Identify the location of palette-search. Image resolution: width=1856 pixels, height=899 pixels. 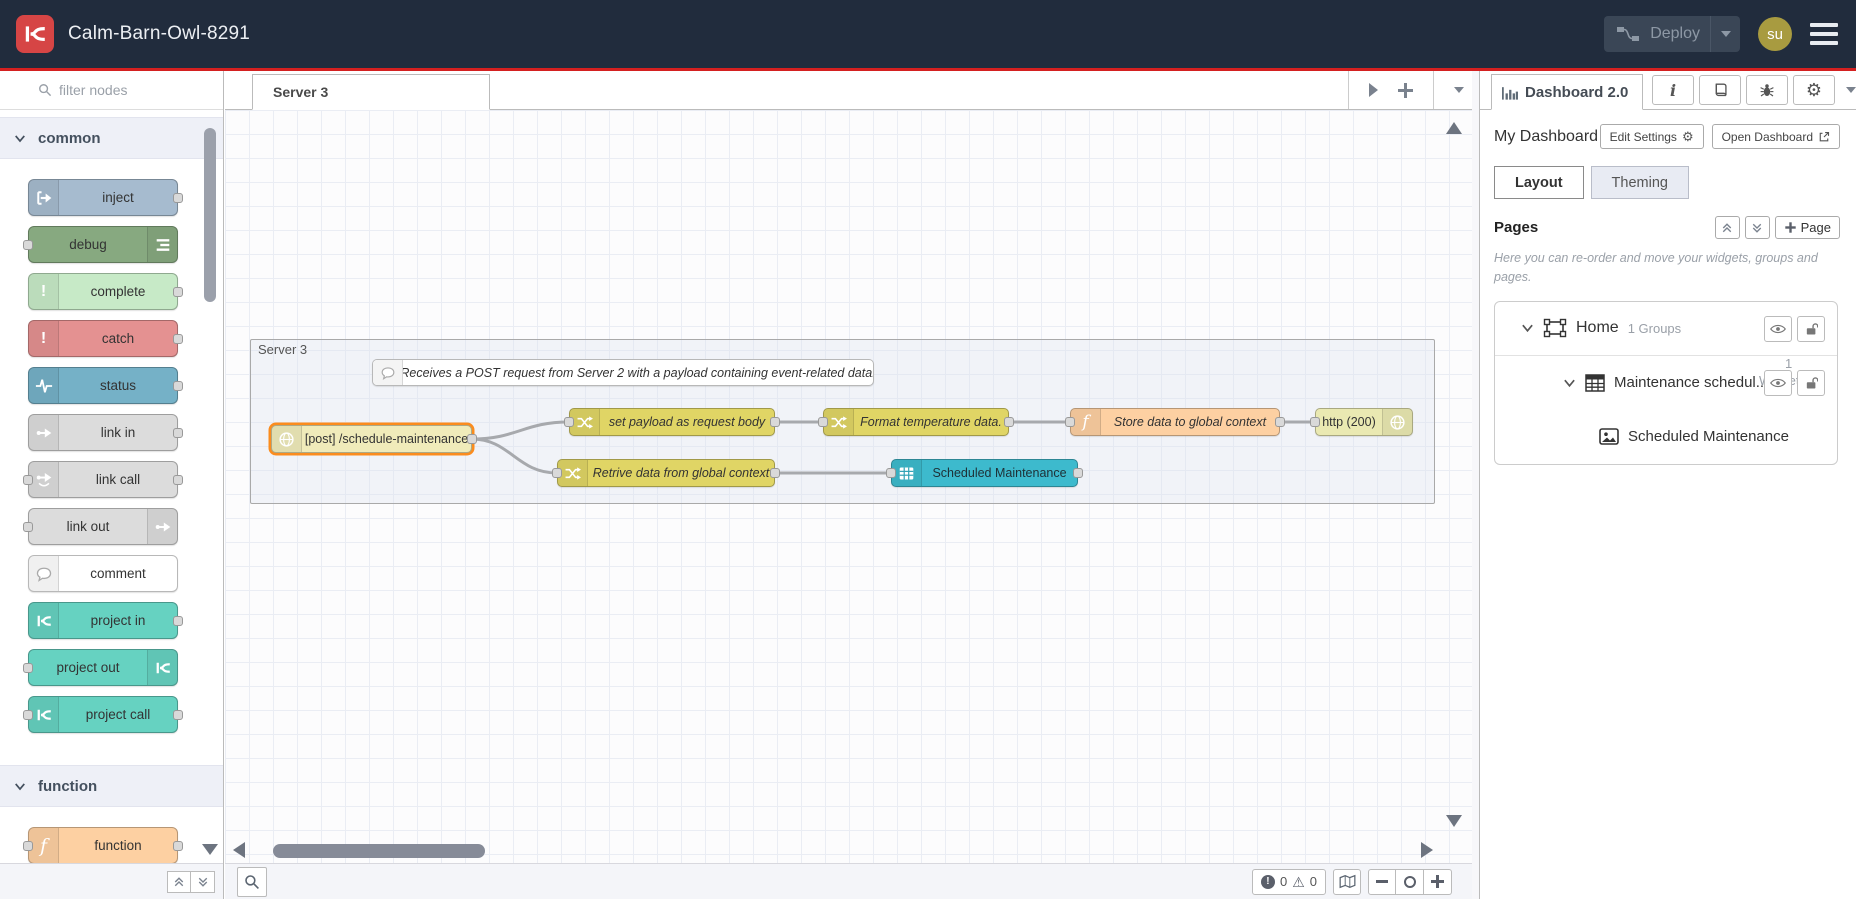
(111, 90).